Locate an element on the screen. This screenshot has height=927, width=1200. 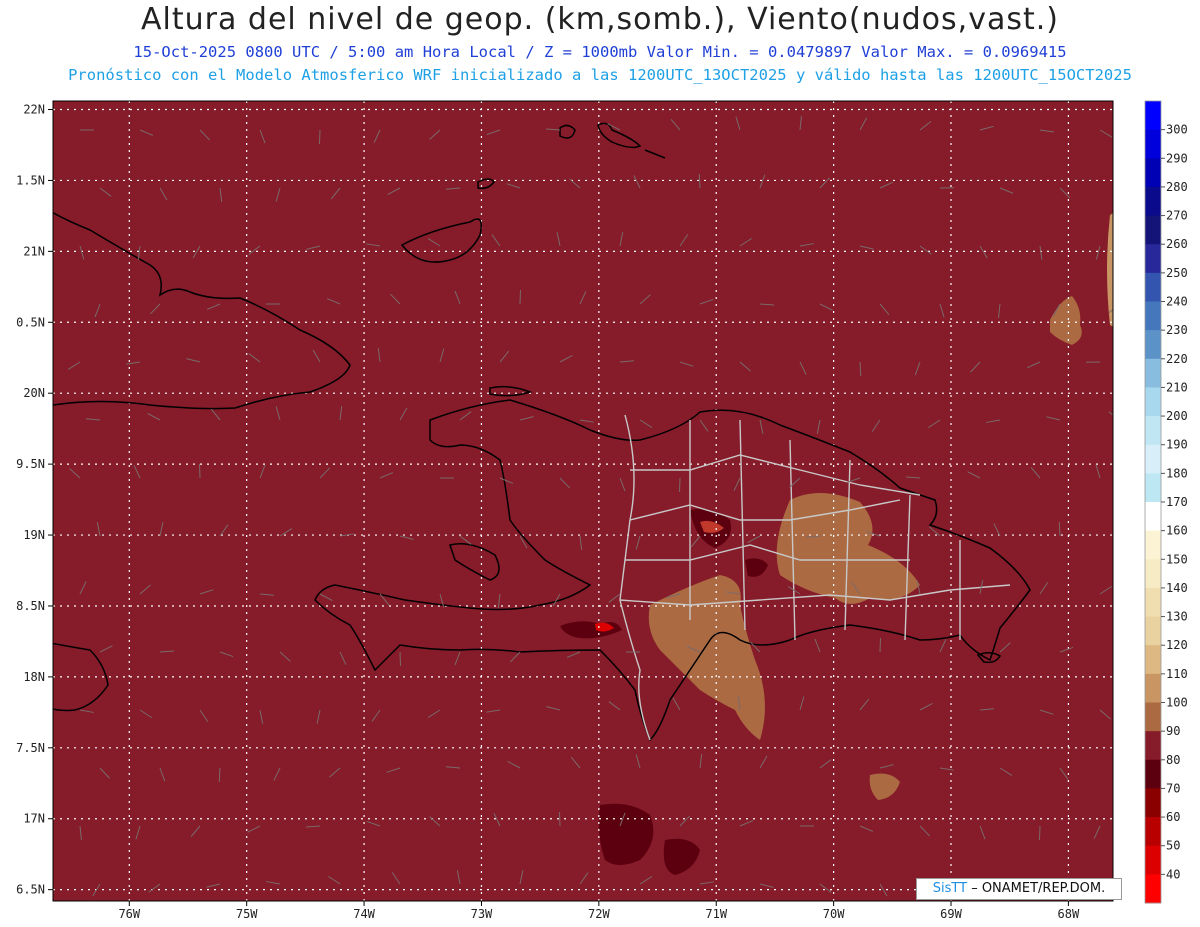
y-tick-label: 19N is located at coordinates (34, 535).